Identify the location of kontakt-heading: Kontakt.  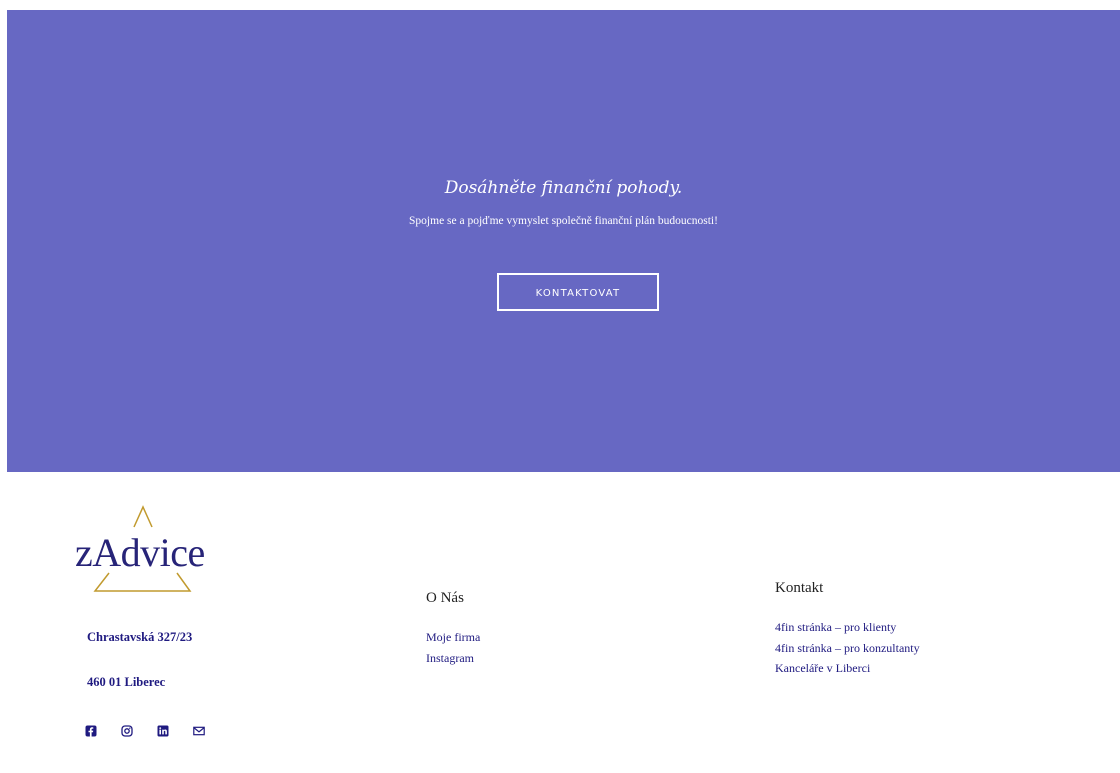
(799, 588).